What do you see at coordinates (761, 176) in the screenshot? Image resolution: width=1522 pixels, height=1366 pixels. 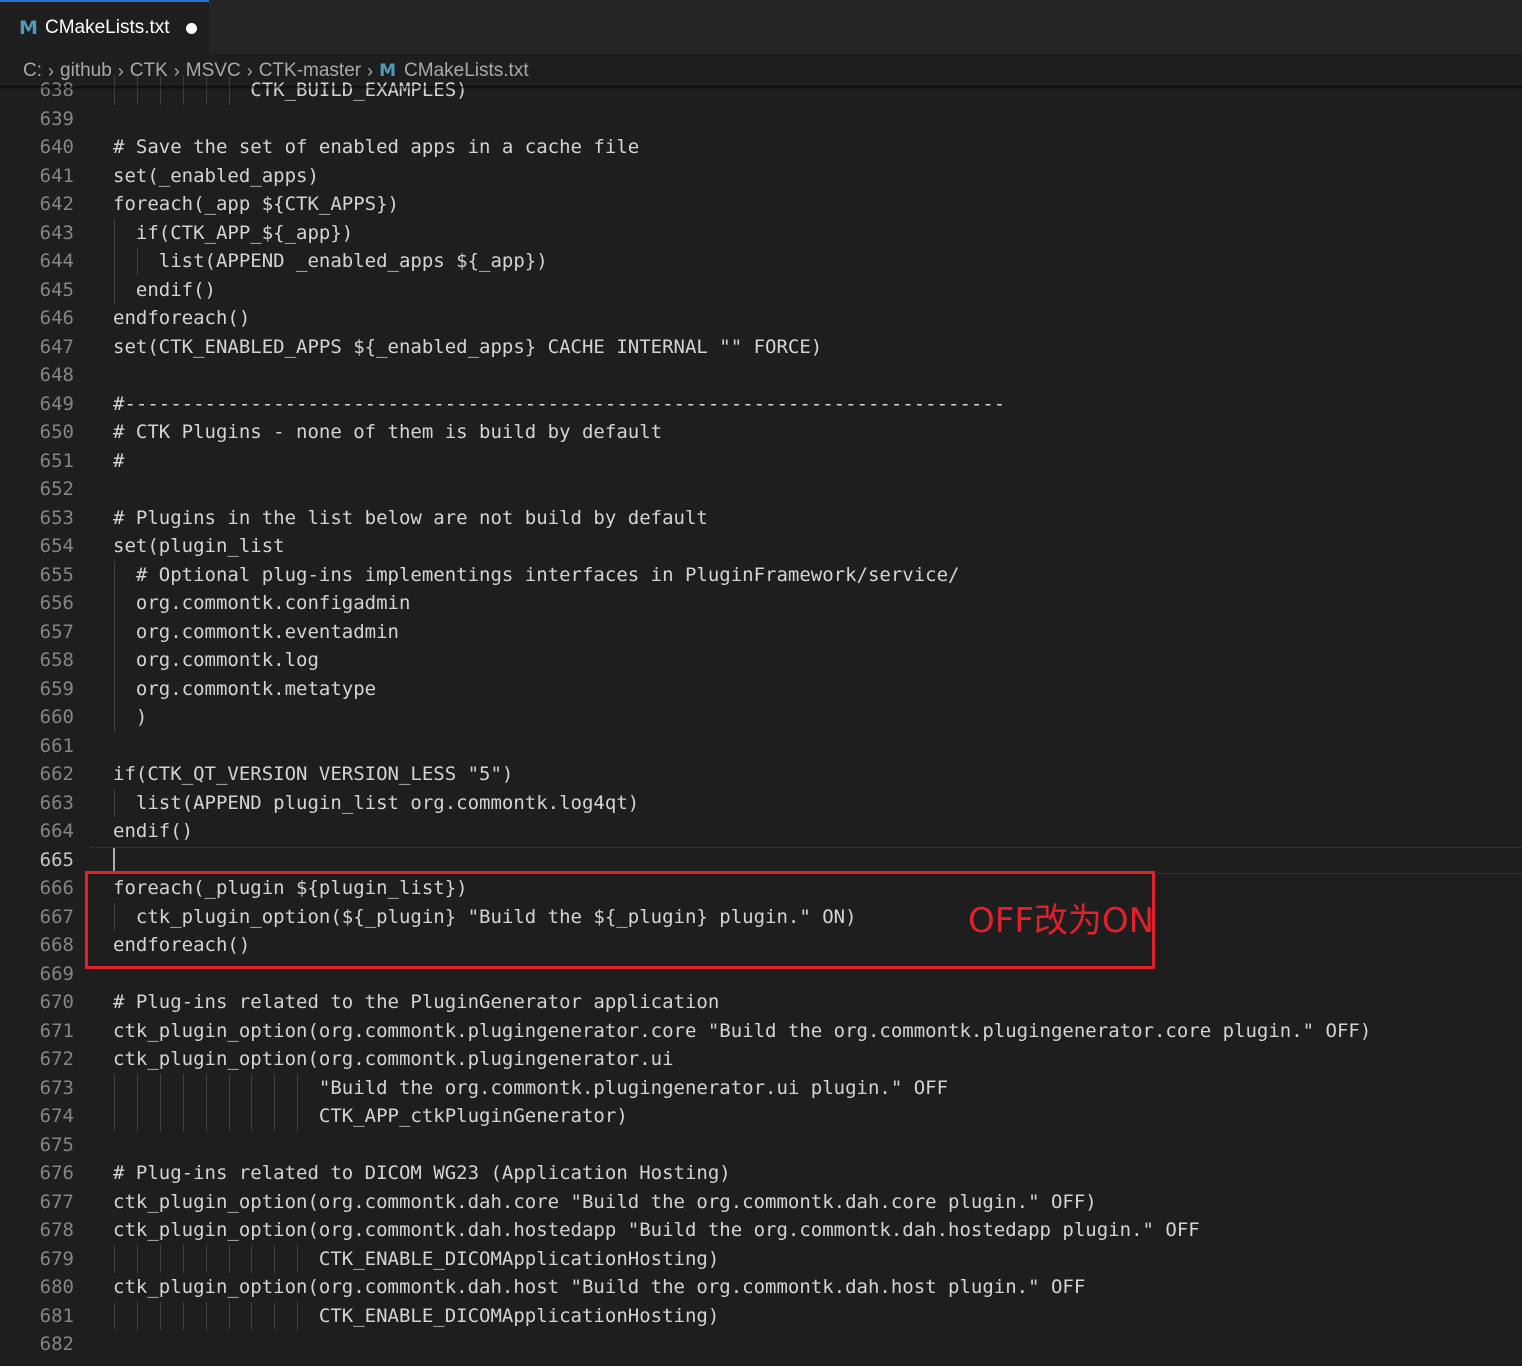 I see `code-line: 641 set(_enabled_apps)` at bounding box center [761, 176].